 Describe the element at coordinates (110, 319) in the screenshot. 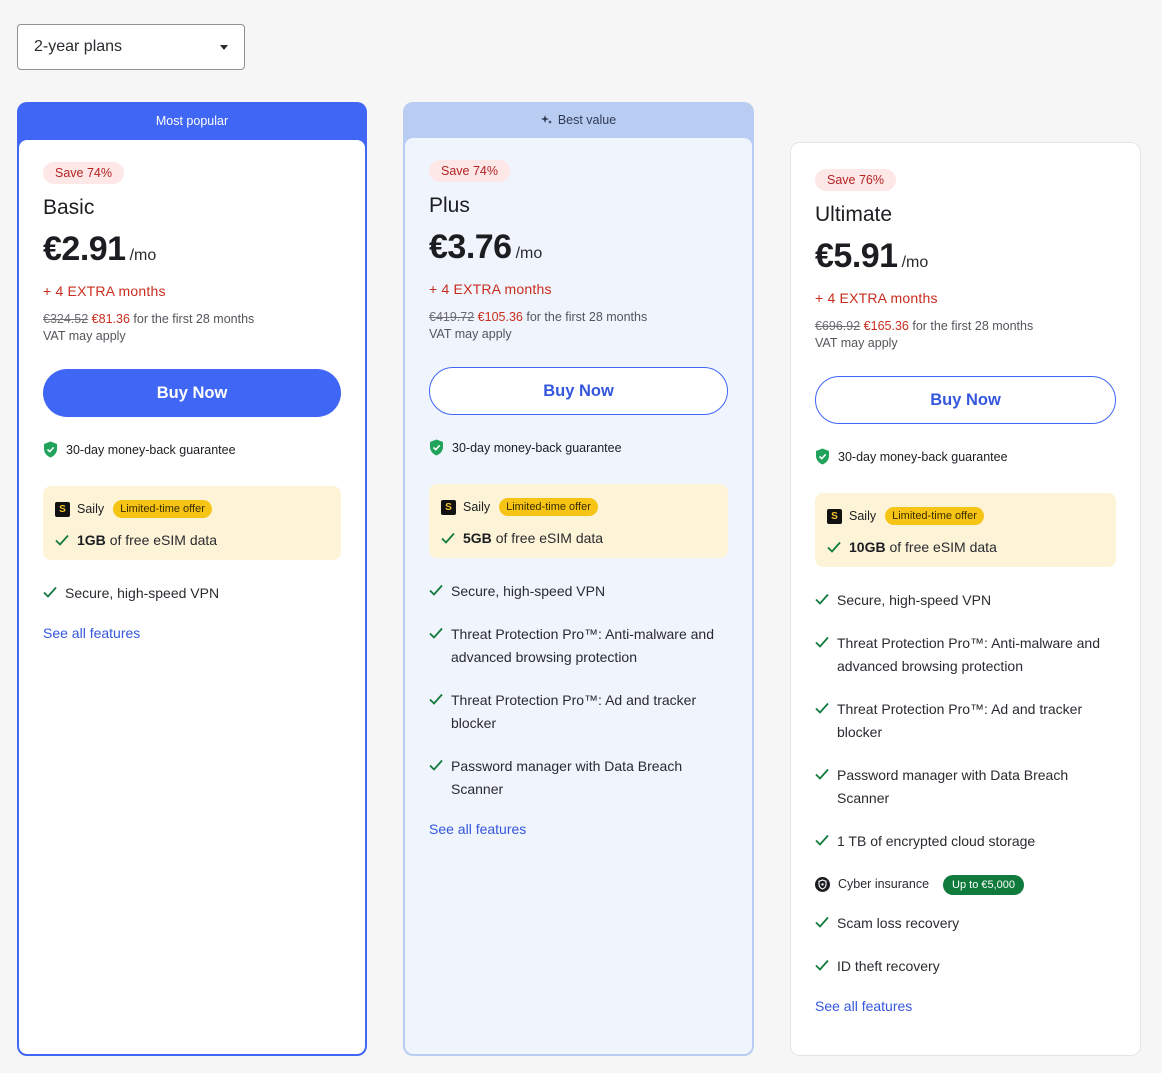

I see `discounted-price: €81.36` at that location.